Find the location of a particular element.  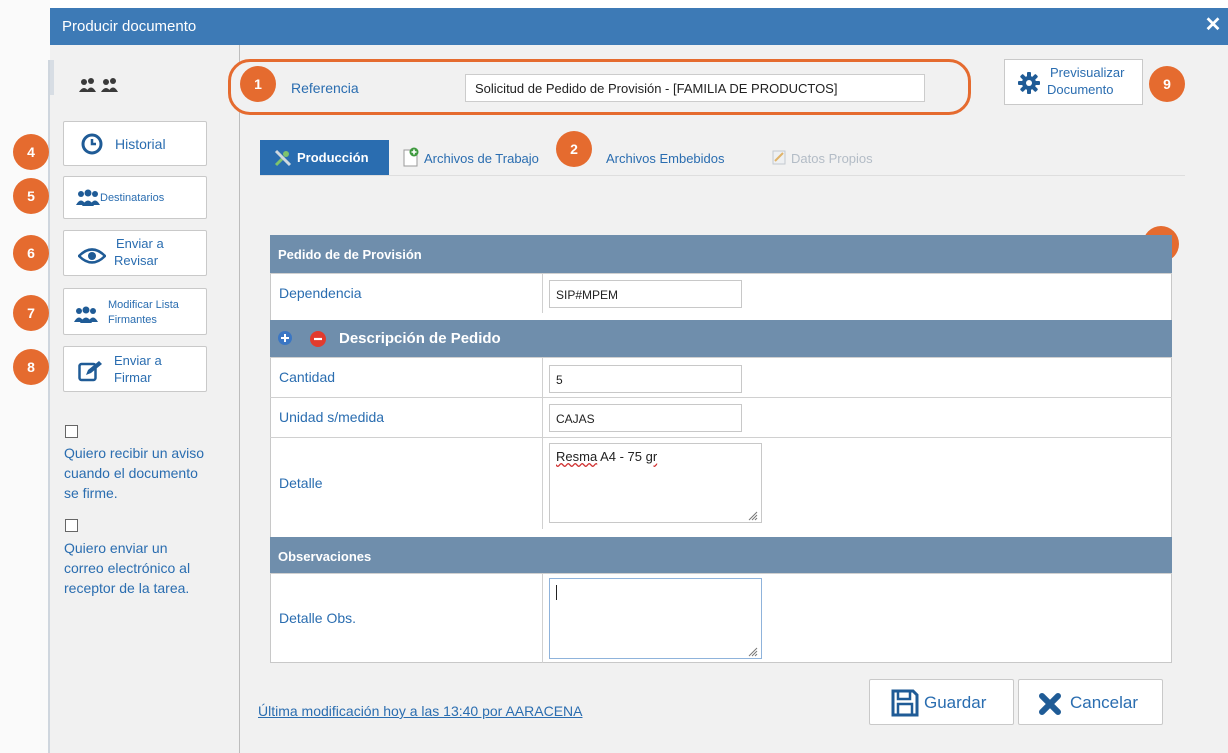

save-button: Guardar is located at coordinates (941, 702).